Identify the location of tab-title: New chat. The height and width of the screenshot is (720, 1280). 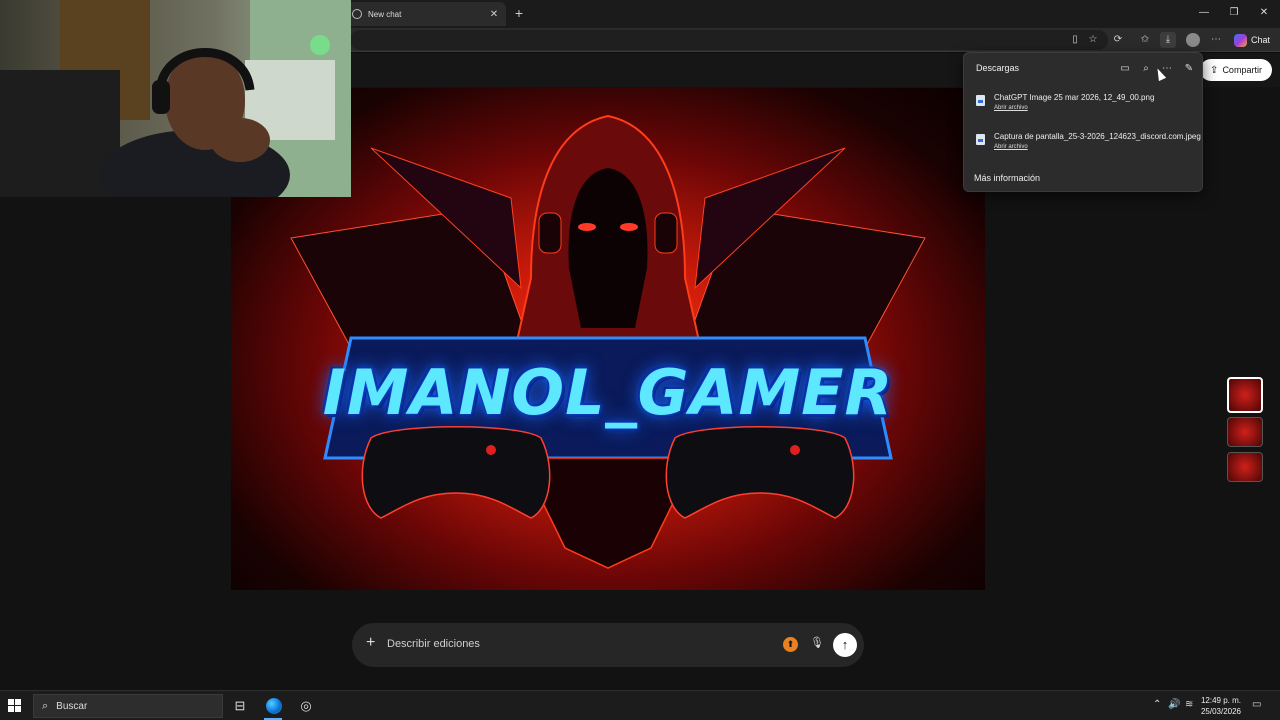
(385, 14).